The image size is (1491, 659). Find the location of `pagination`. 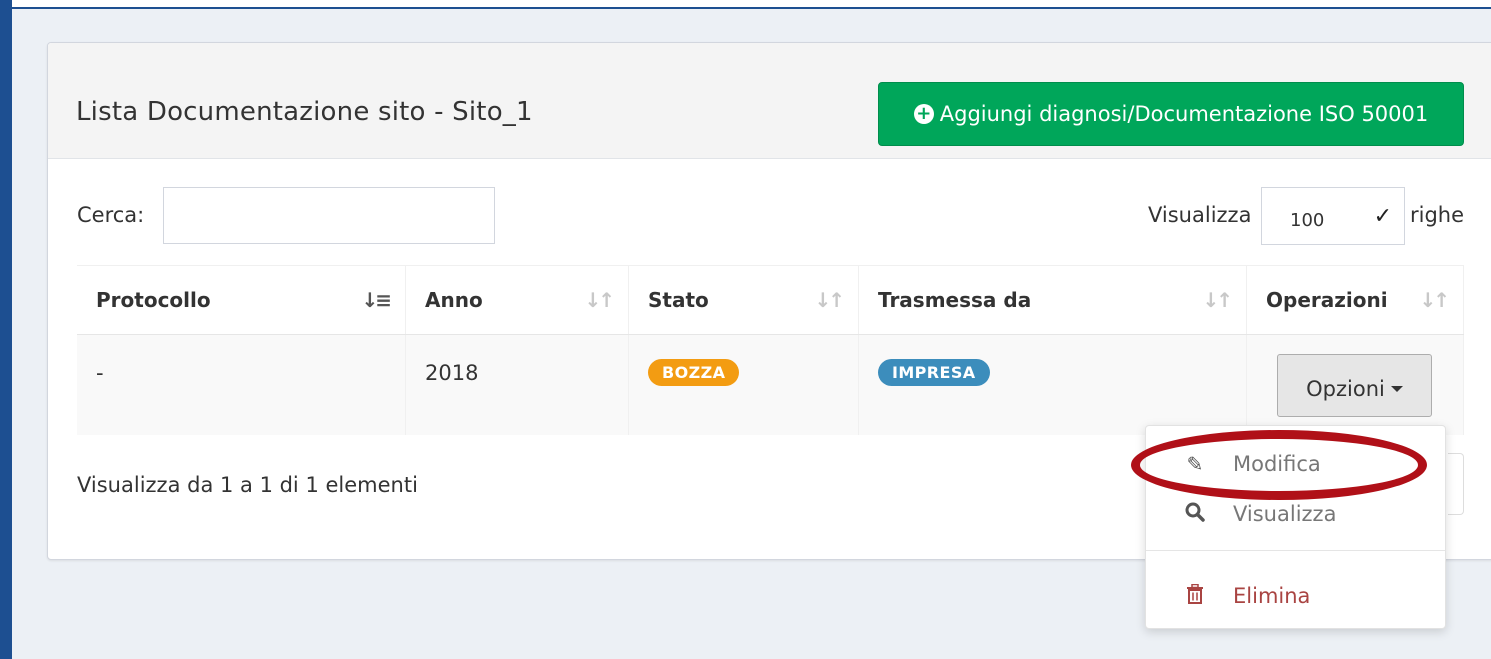

pagination is located at coordinates (1456, 484).